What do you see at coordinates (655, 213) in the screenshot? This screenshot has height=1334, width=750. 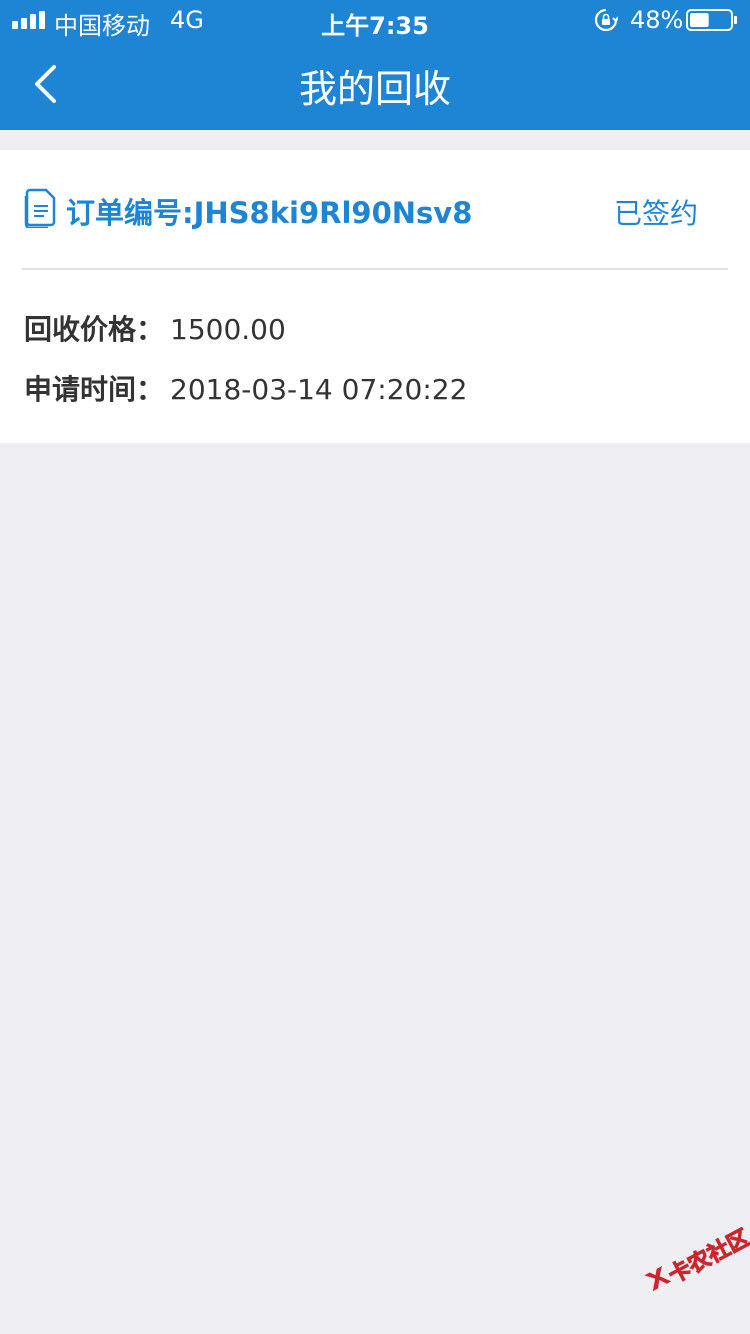 I see `status-badge: 已签约` at bounding box center [655, 213].